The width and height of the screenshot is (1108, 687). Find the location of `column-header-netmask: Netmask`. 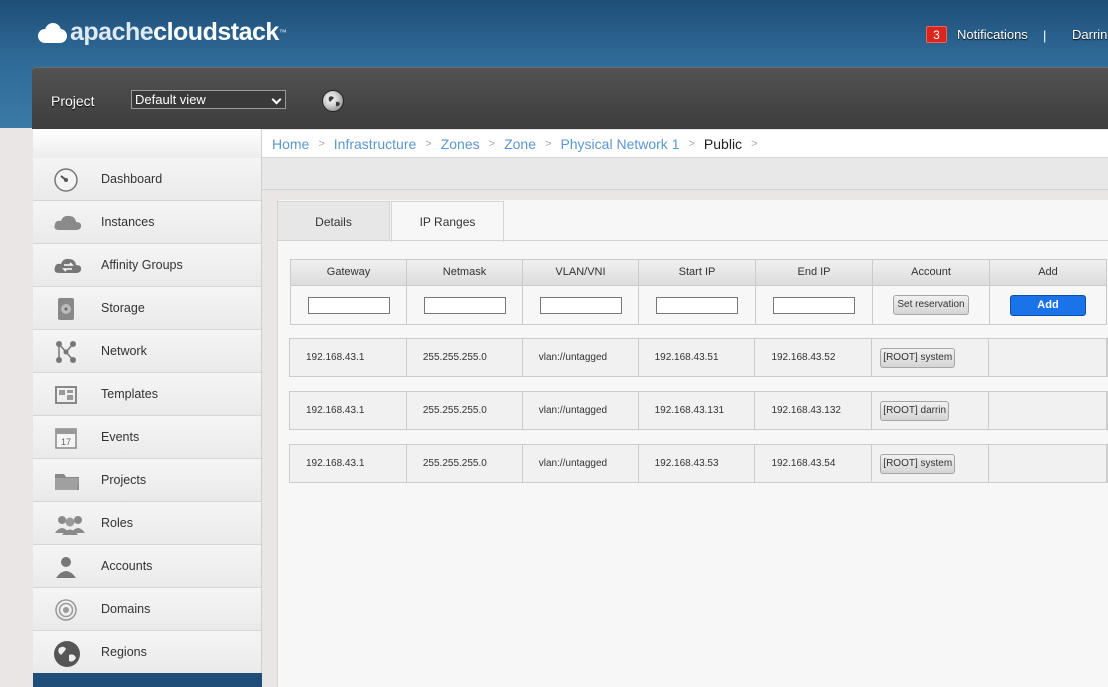

column-header-netmask: Netmask is located at coordinates (464, 272).